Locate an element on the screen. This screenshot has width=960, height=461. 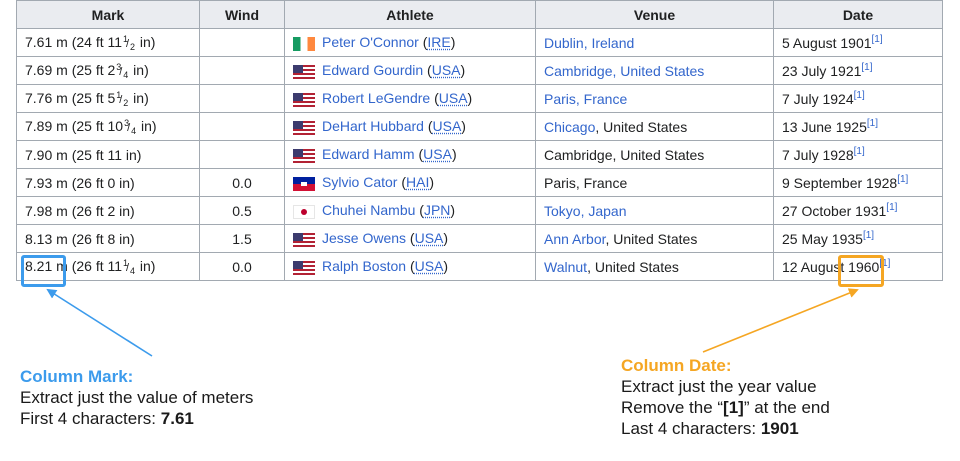
date-annotation-line2: Remove the “[1]” at the end is located at coordinates (725, 407).